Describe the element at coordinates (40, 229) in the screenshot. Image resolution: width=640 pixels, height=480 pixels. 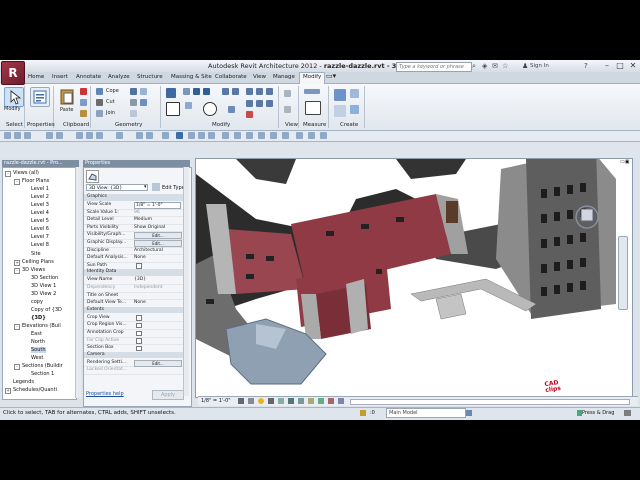
I see `tree-item: Level 6` at that location.